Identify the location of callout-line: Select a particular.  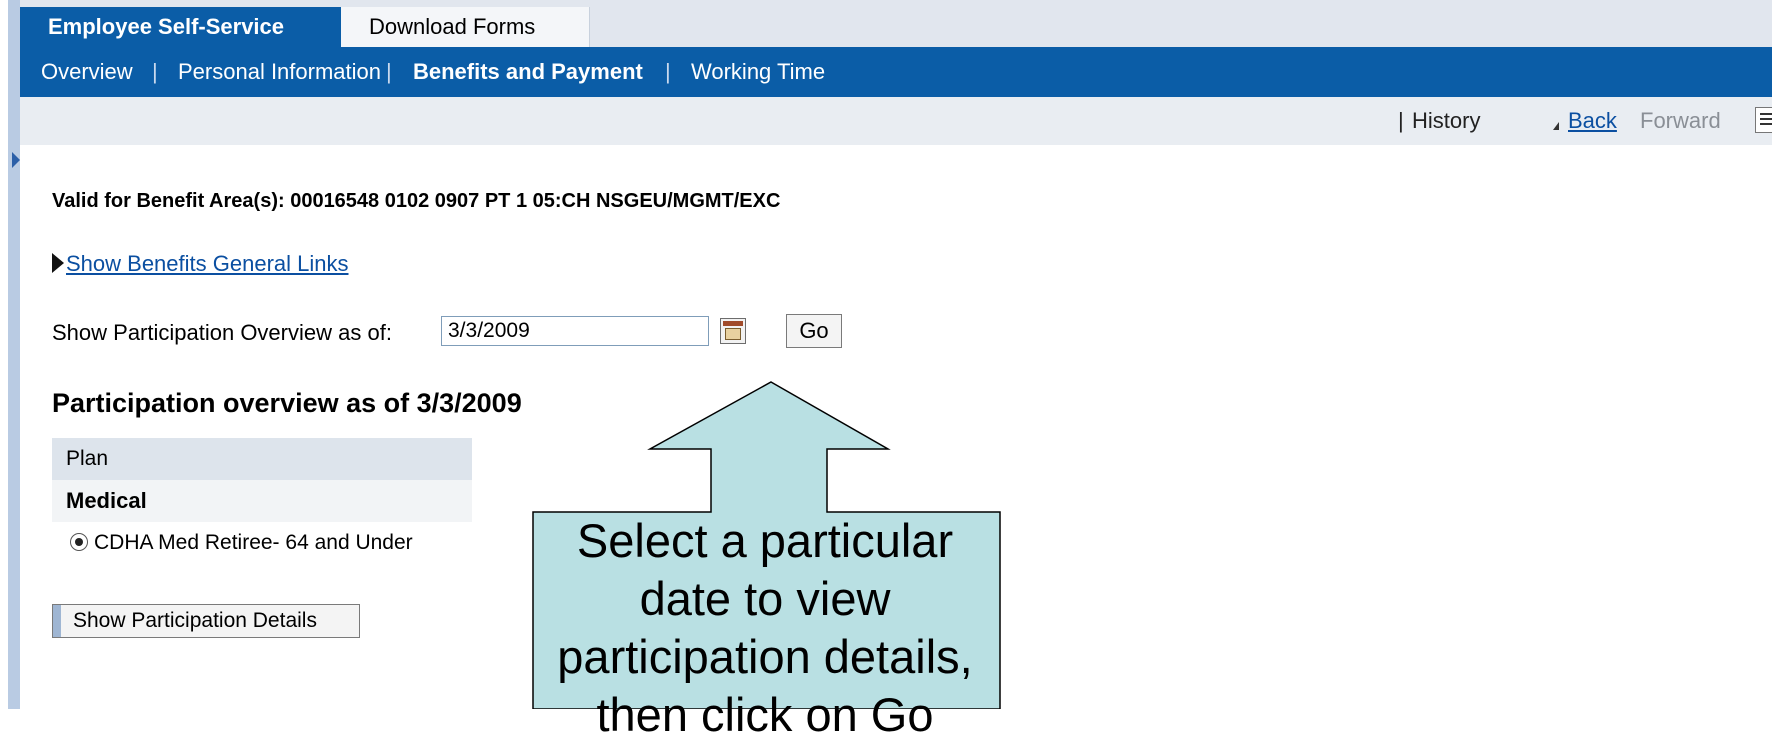
(765, 540).